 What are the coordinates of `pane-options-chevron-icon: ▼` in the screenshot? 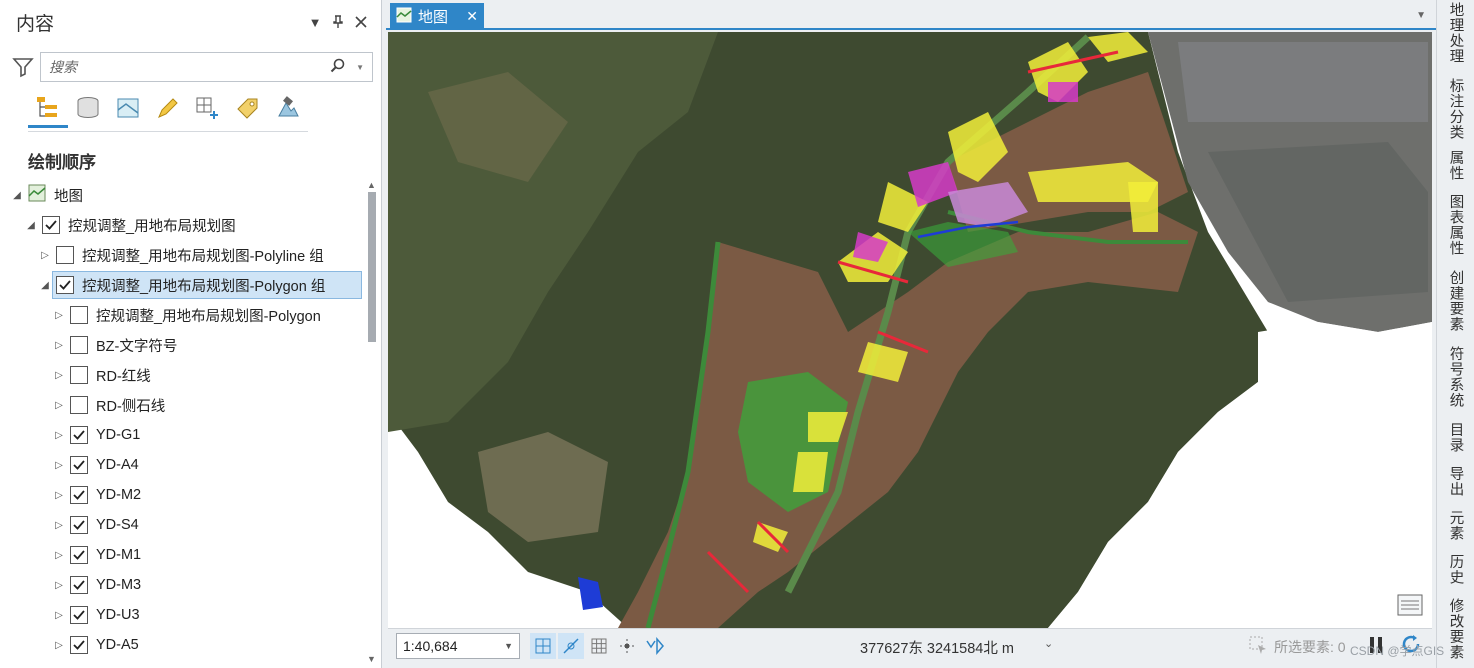 It's located at (315, 22).